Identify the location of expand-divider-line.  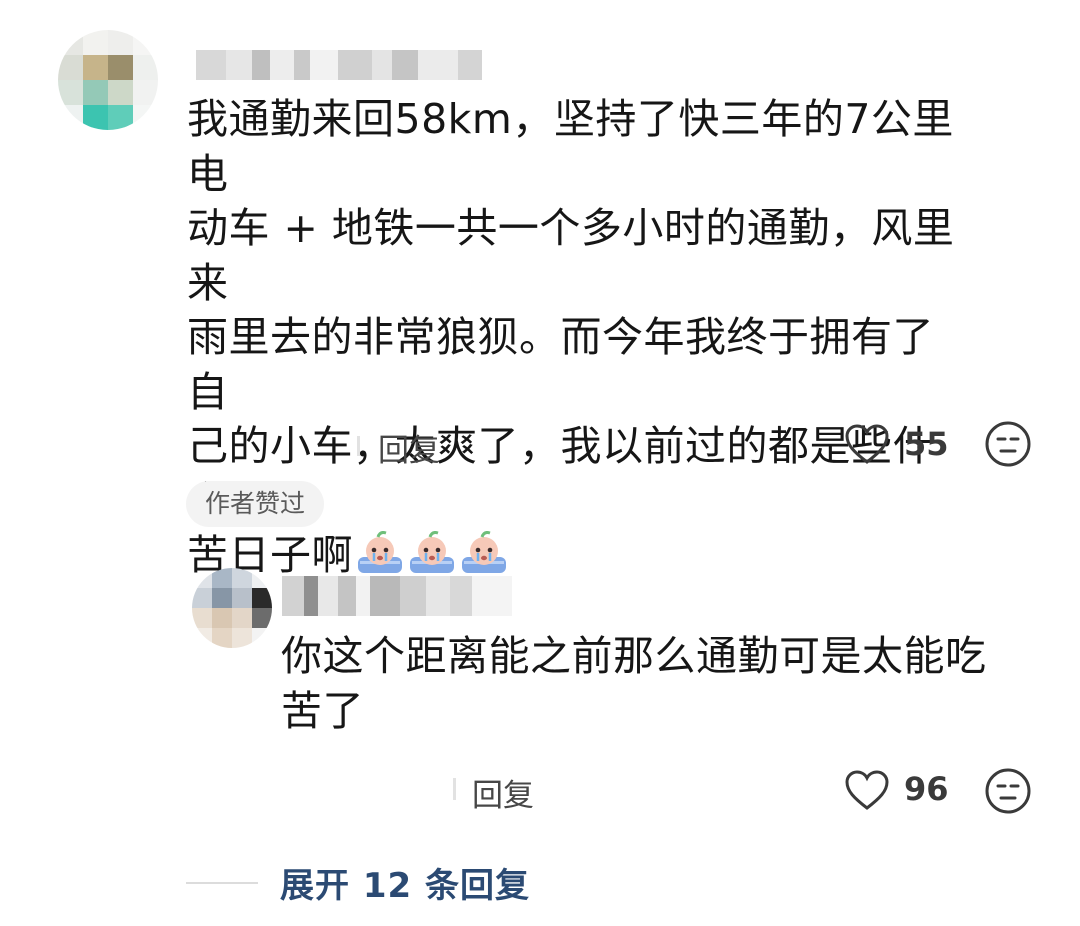
(222, 883).